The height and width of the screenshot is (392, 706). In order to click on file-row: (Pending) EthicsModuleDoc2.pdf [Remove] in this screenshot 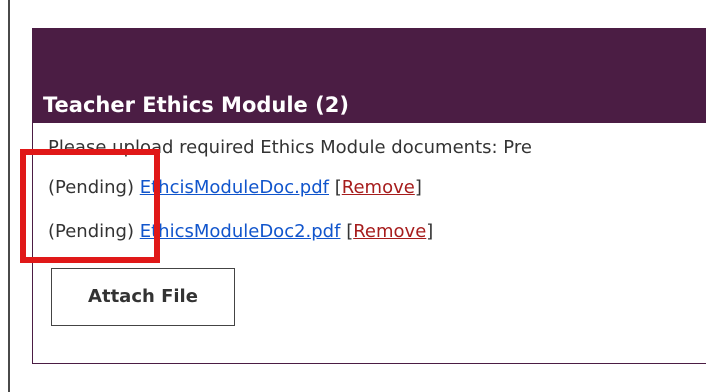, I will do `click(240, 231)`.